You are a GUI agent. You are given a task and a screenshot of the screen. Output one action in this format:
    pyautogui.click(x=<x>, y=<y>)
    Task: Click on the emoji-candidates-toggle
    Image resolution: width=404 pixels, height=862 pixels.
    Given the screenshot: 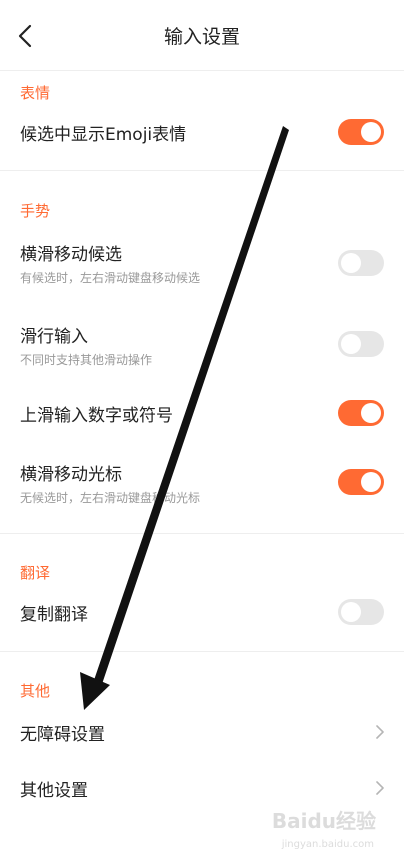 What is the action you would take?
    pyautogui.click(x=361, y=132)
    